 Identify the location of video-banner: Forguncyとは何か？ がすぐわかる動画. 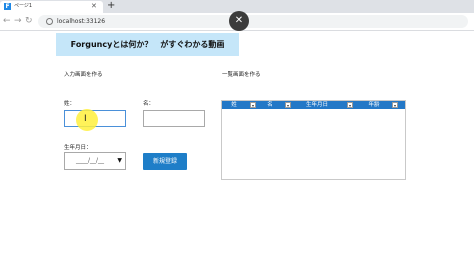
(147, 44).